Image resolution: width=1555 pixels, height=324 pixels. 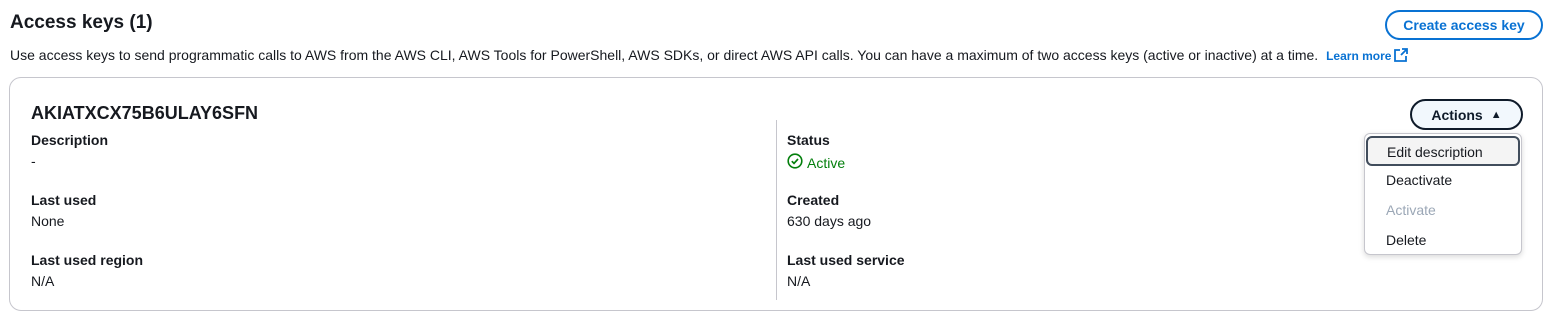 I want to click on description-field: Description -, so click(x=69, y=150).